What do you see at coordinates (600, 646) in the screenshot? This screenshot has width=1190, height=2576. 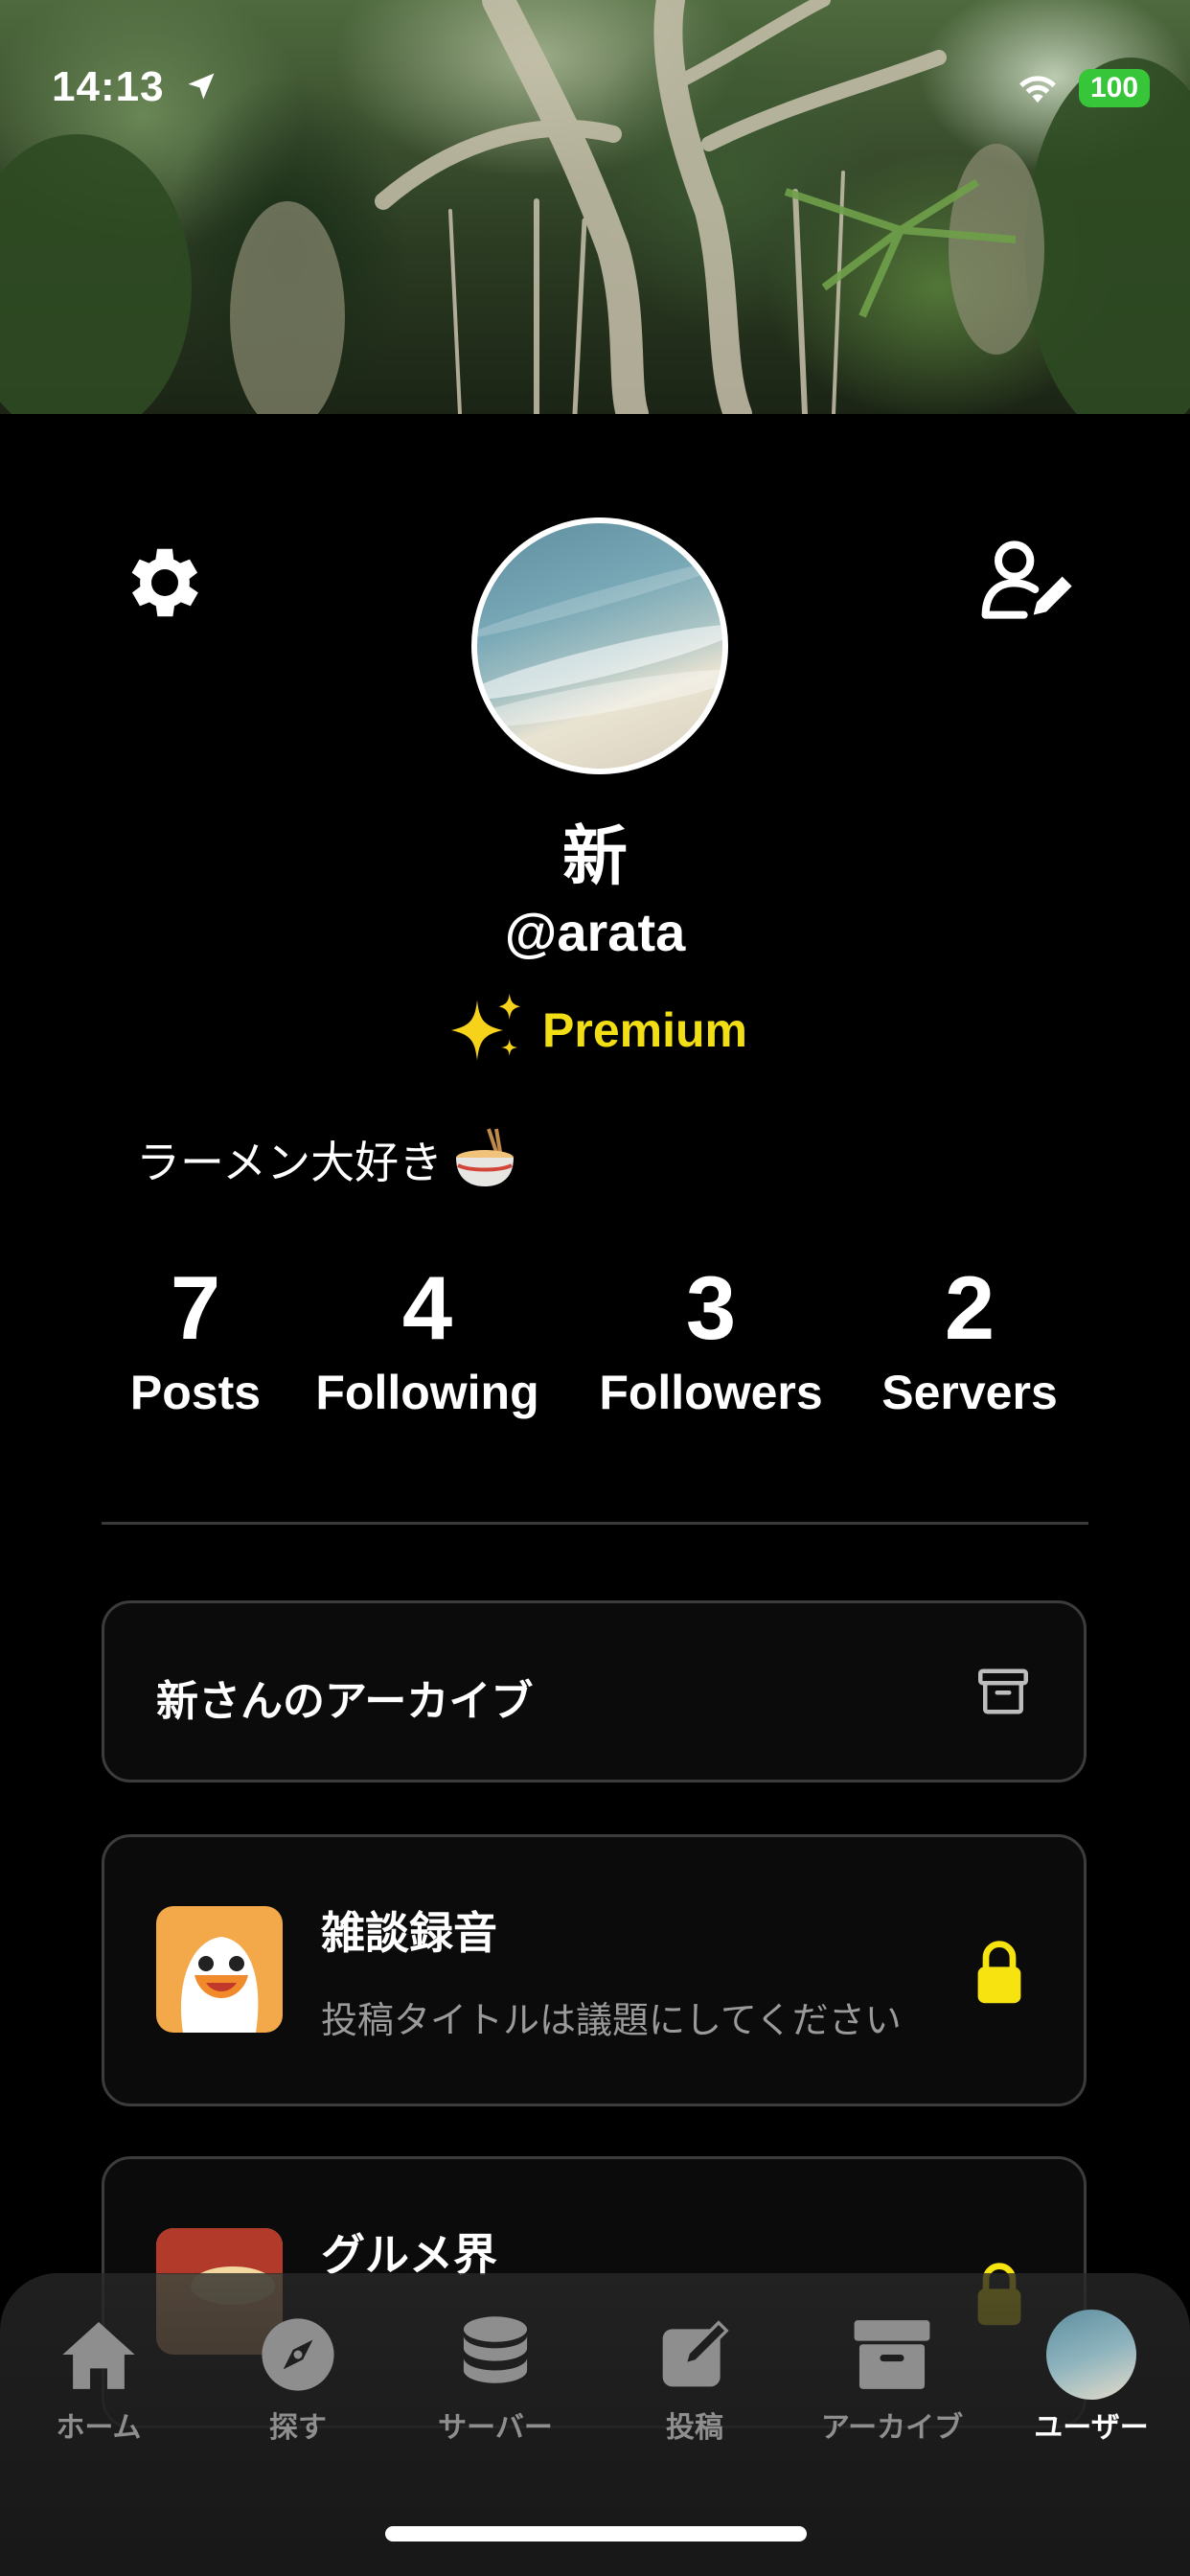 I see `profile-avatar` at bounding box center [600, 646].